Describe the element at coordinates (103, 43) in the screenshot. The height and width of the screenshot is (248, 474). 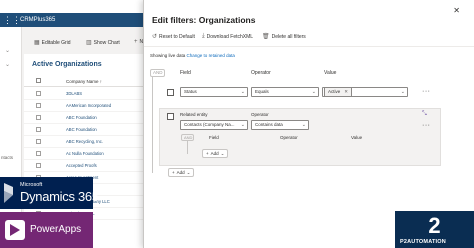
I see `show-chart-button: ▥ Show Chart` at that location.